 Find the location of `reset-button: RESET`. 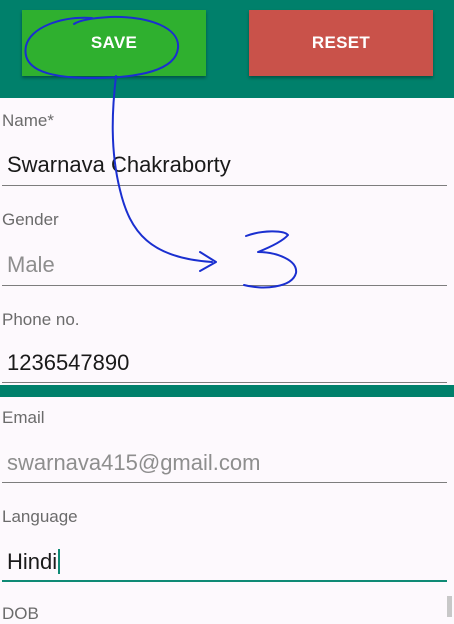

reset-button: RESET is located at coordinates (341, 43).